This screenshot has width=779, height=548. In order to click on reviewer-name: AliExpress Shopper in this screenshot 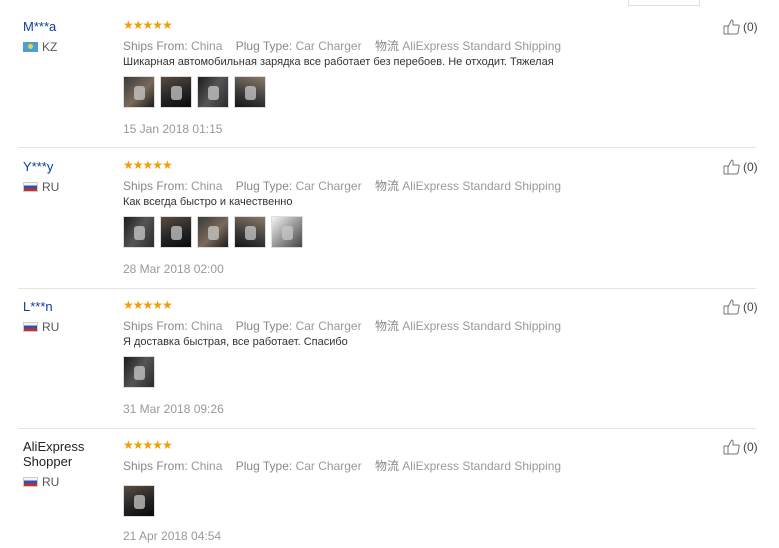, I will do `click(58, 454)`.